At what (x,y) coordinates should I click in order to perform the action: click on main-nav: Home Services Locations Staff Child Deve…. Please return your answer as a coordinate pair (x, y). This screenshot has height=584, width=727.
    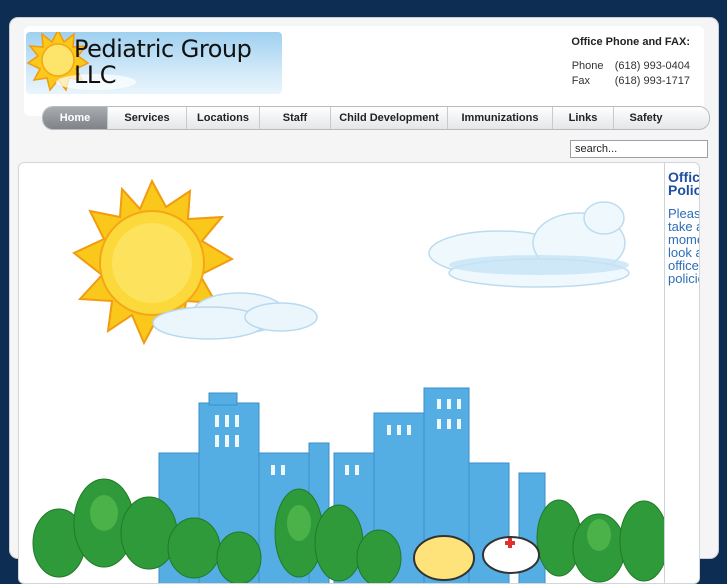
    Looking at the image, I should click on (376, 118).